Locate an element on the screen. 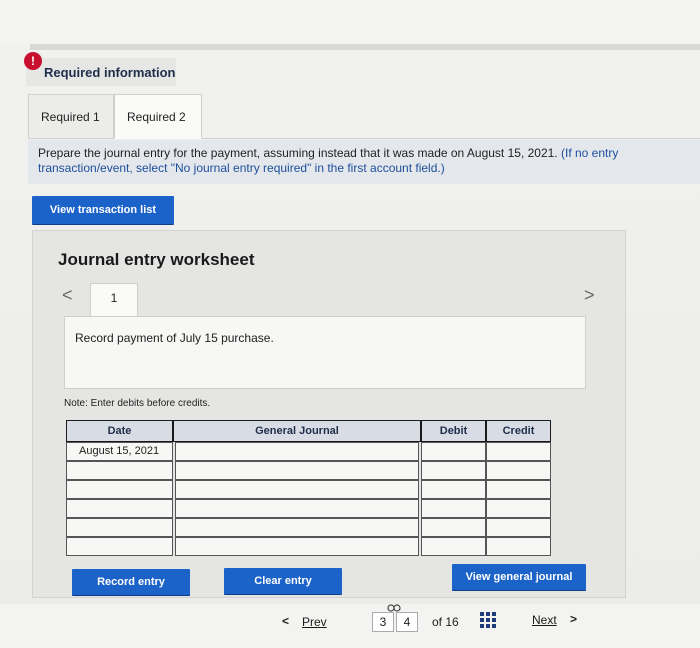  header-date: Date is located at coordinates (119, 431).